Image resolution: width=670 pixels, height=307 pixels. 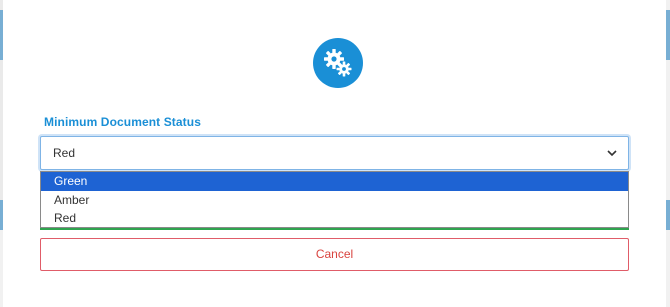 I want to click on minimum-document-status-select: Red, so click(x=334, y=153).